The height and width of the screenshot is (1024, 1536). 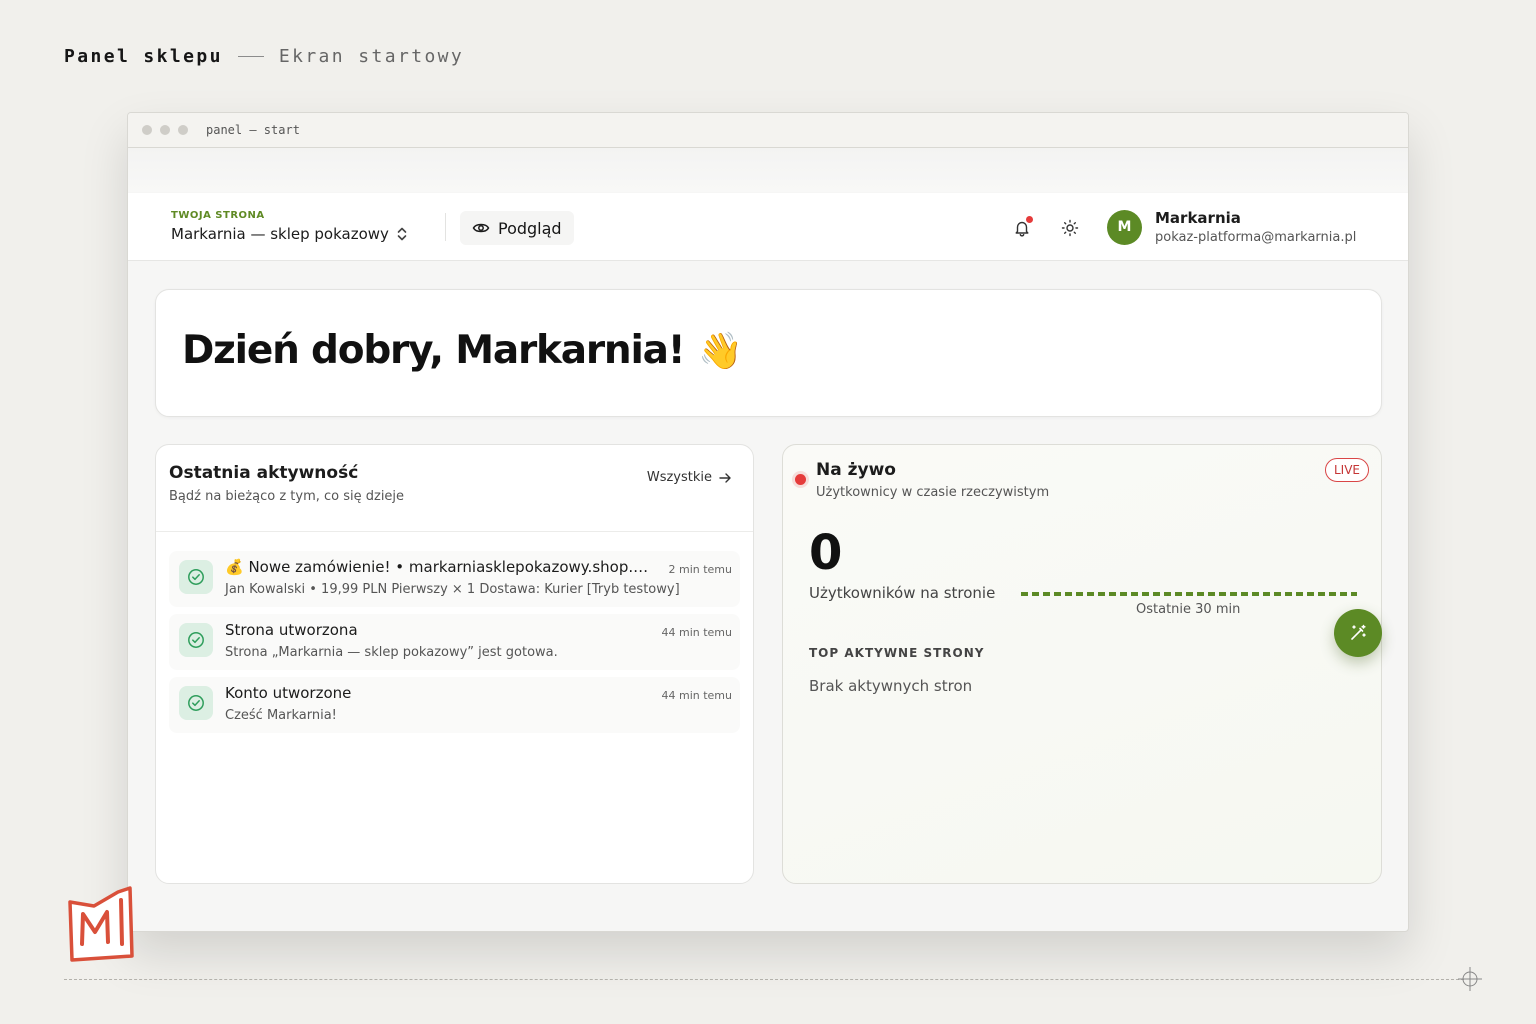 I want to click on active-users-label: Użytkowników na stronie, so click(x=902, y=593).